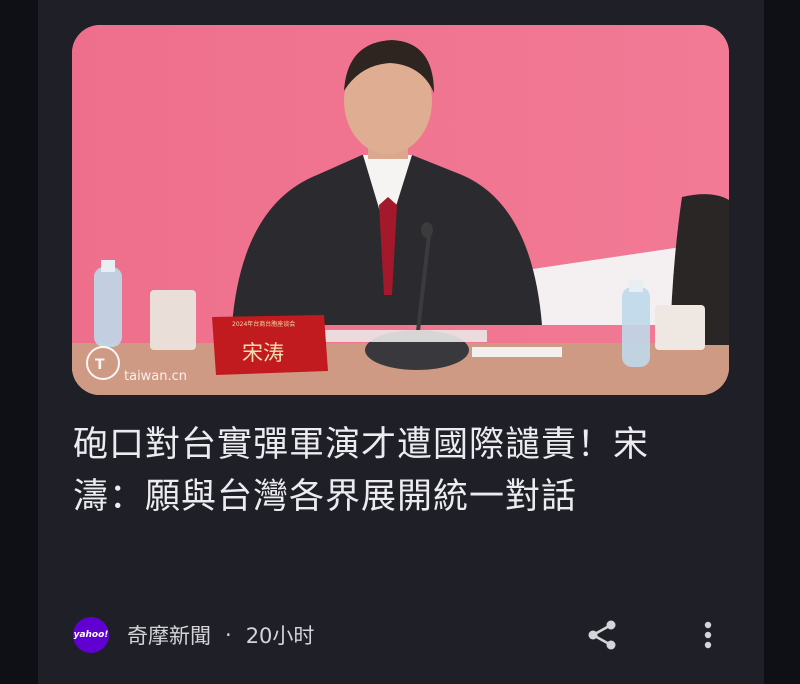  I want to click on article-meta: yahoo! 奇摩新聞 · 20小时, so click(193, 635).